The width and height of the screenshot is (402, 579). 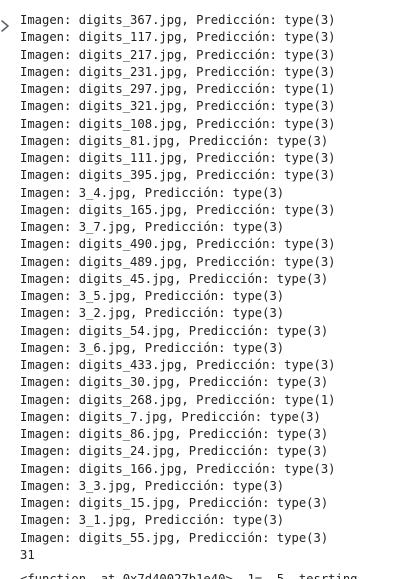 I want to click on output-line: Imagen: 3_2.jpg, Predicción: type(3), so click(x=152, y=313).